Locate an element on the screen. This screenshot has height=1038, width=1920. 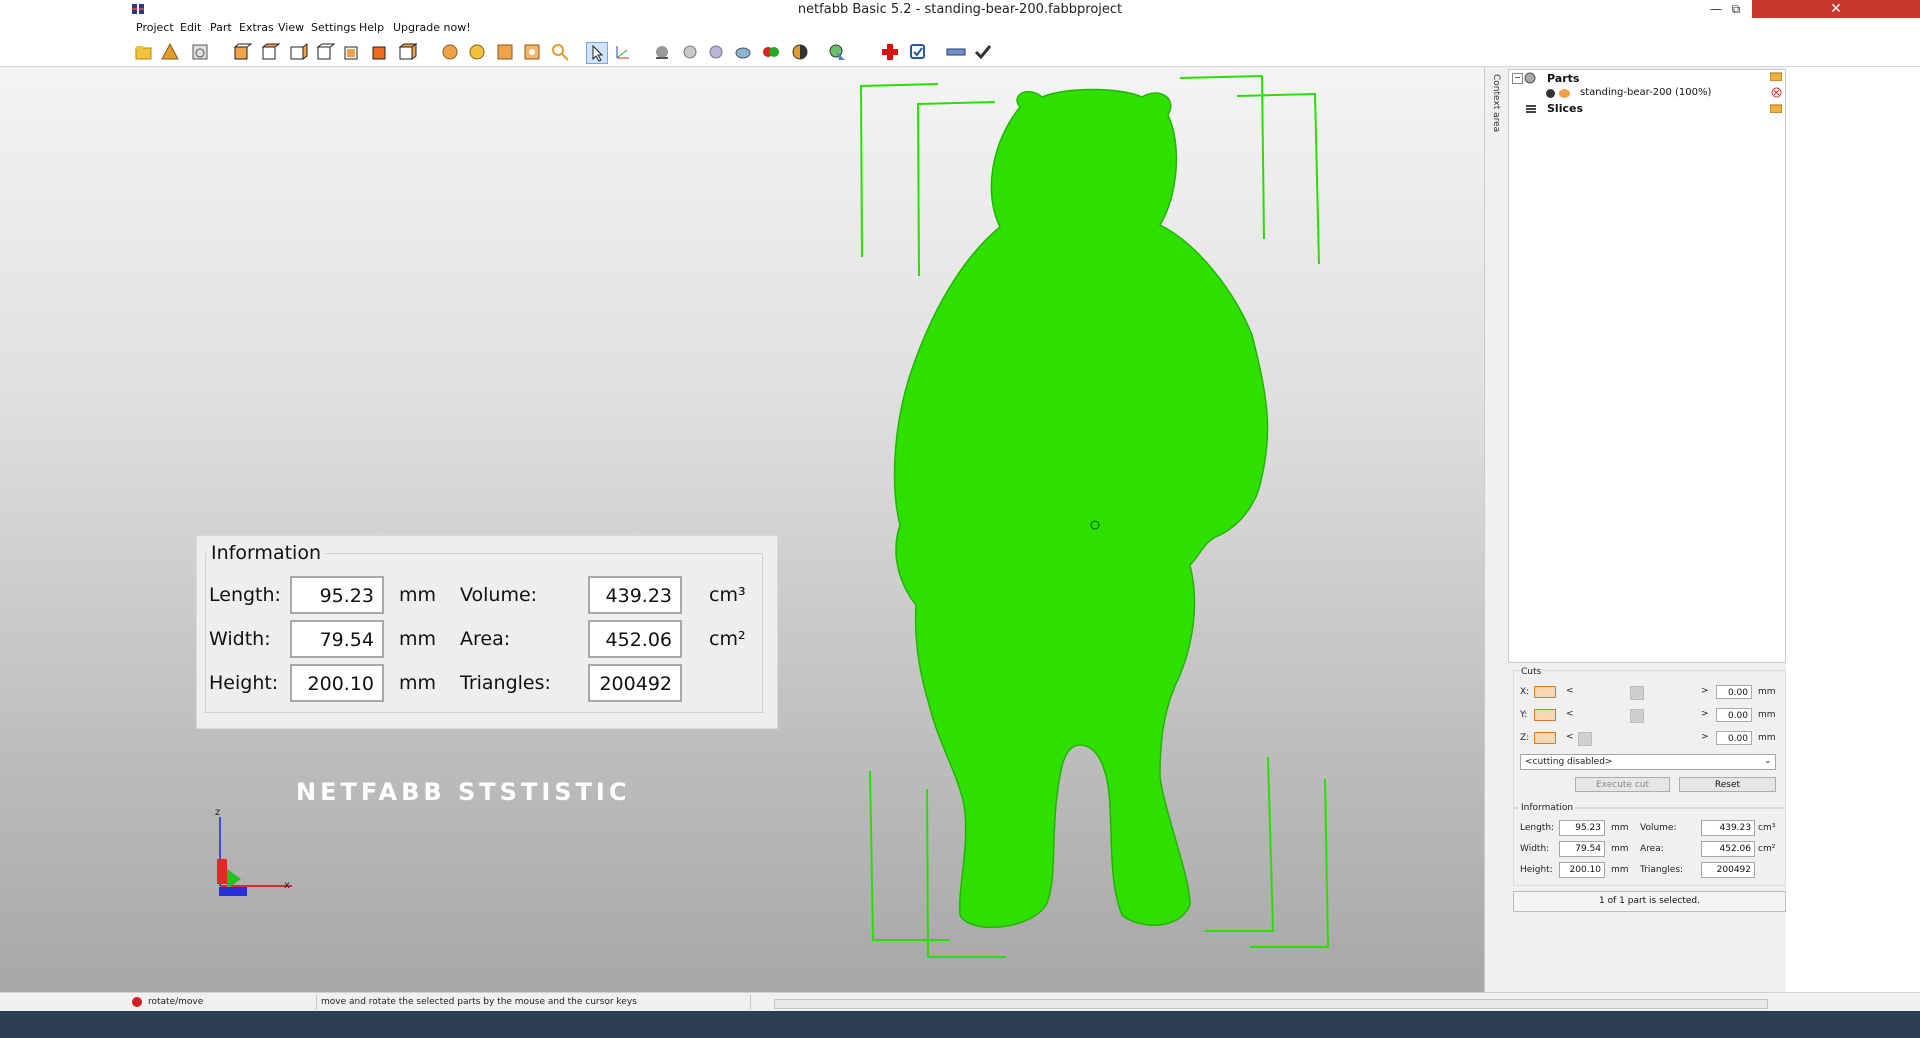
zoom-icon is located at coordinates (532, 52).